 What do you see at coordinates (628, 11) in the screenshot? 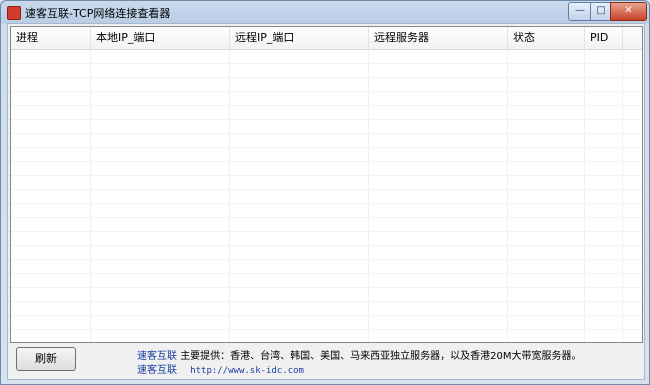
I see `close-button: ✕` at bounding box center [628, 11].